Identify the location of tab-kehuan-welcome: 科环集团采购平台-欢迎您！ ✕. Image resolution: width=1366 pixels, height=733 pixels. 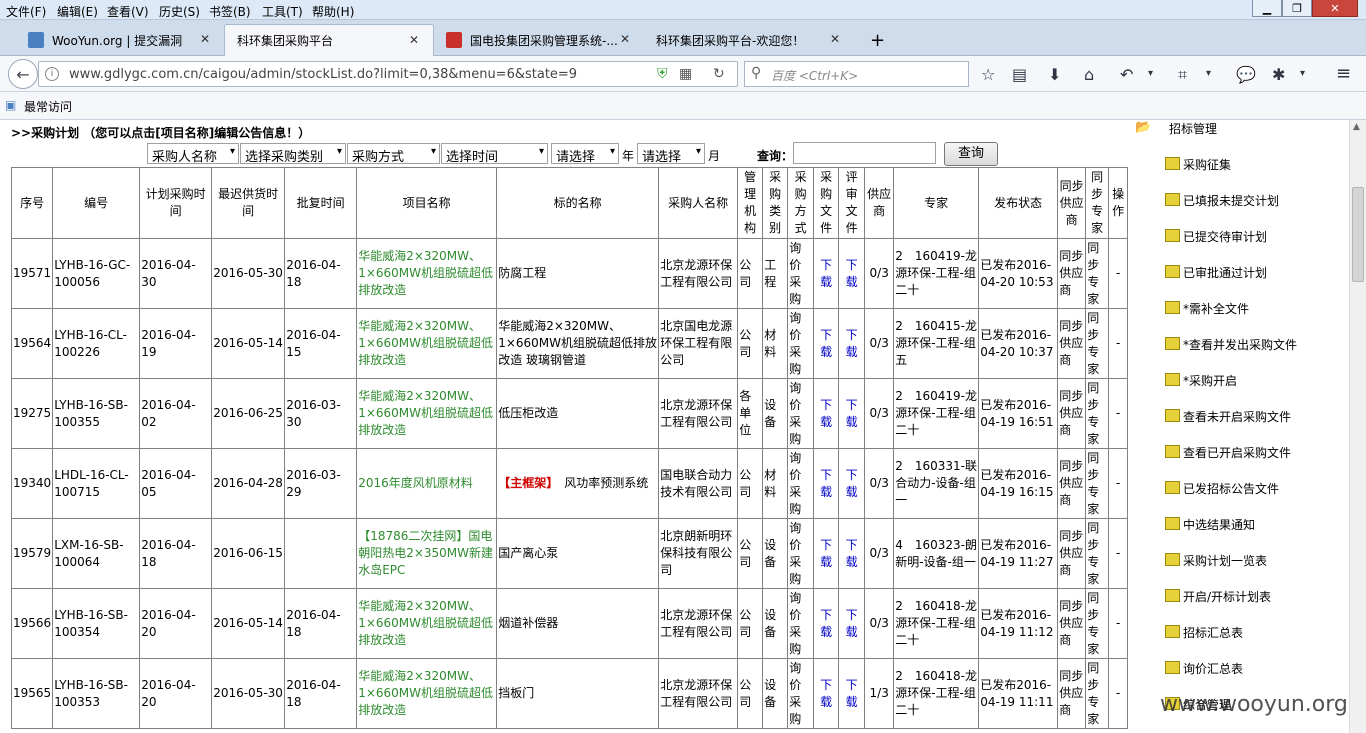
(749, 40).